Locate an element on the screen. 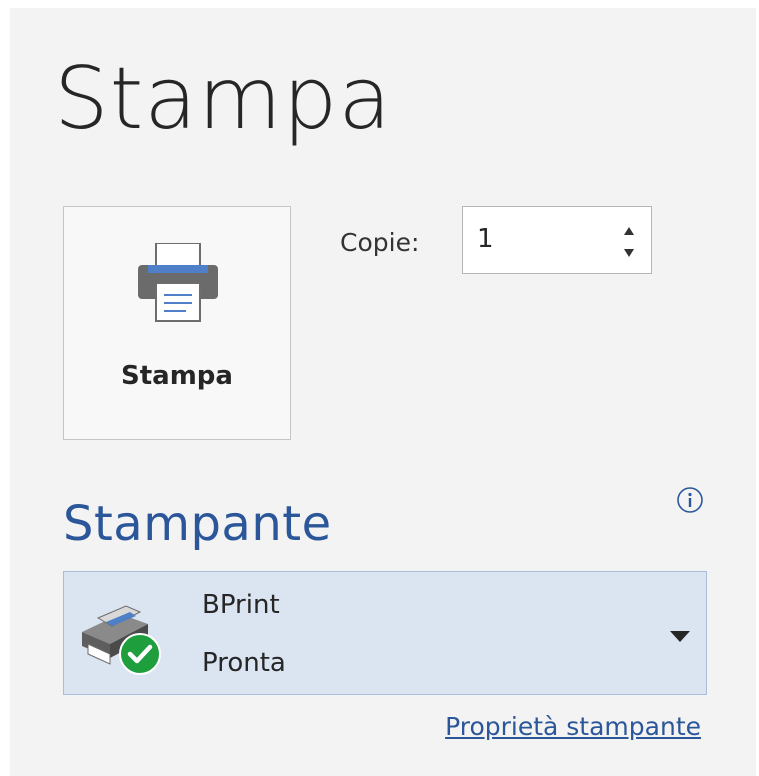  printer-status: Pronta is located at coordinates (244, 663).